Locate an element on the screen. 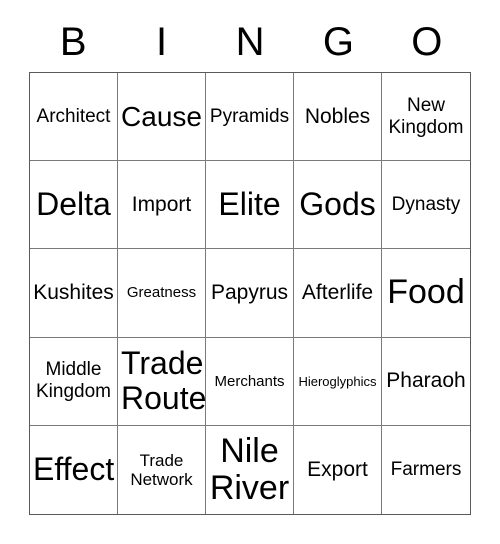  bingo-cell-label: Nobles is located at coordinates (337, 116).